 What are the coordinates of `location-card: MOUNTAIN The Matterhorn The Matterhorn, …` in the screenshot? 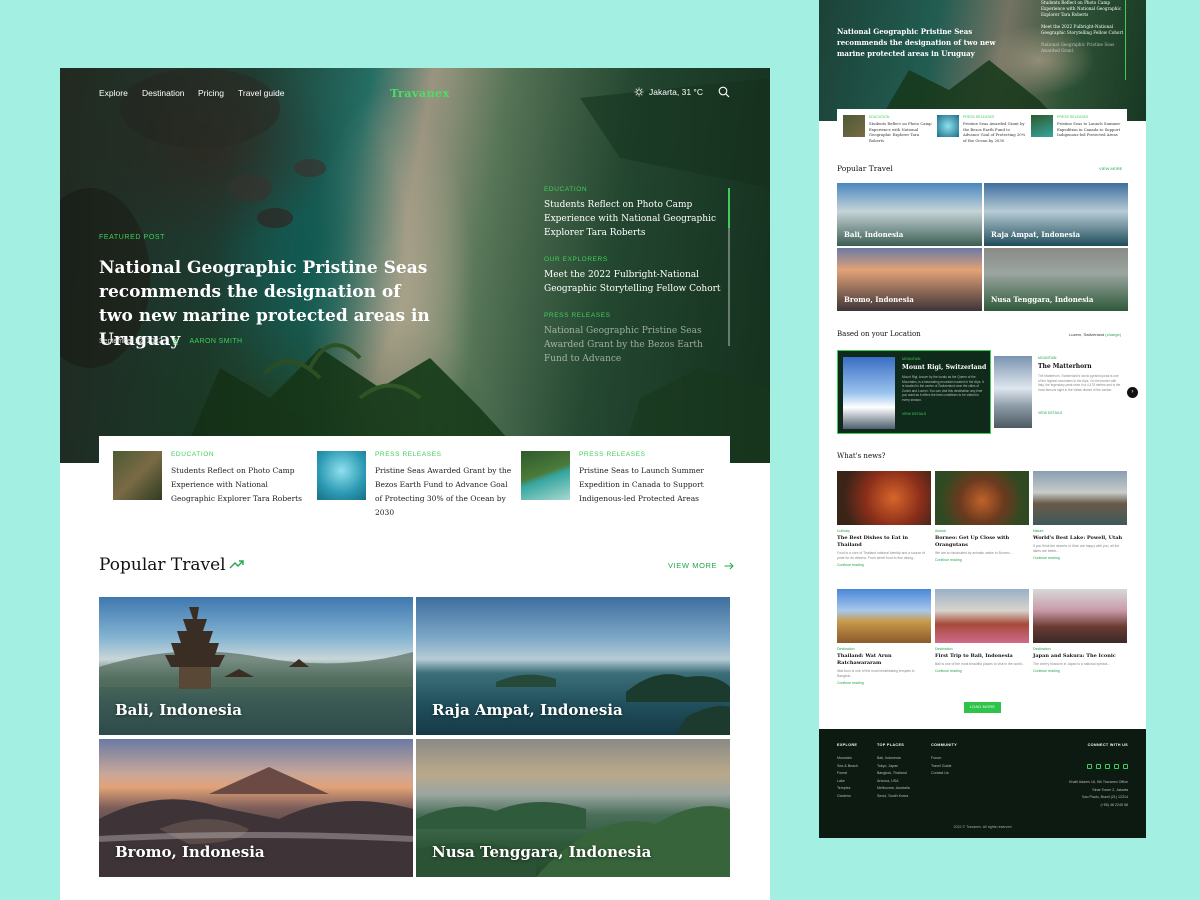 It's located at (1059, 392).